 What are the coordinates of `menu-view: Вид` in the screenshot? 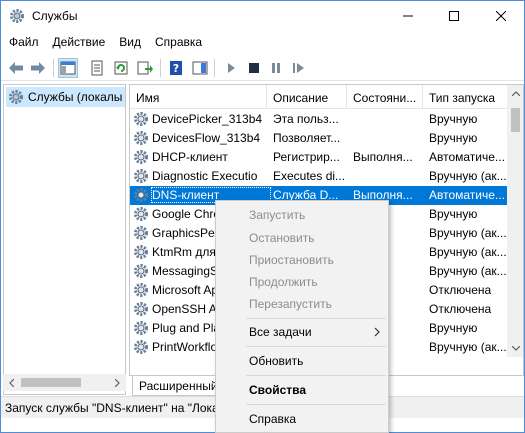 It's located at (130, 42).